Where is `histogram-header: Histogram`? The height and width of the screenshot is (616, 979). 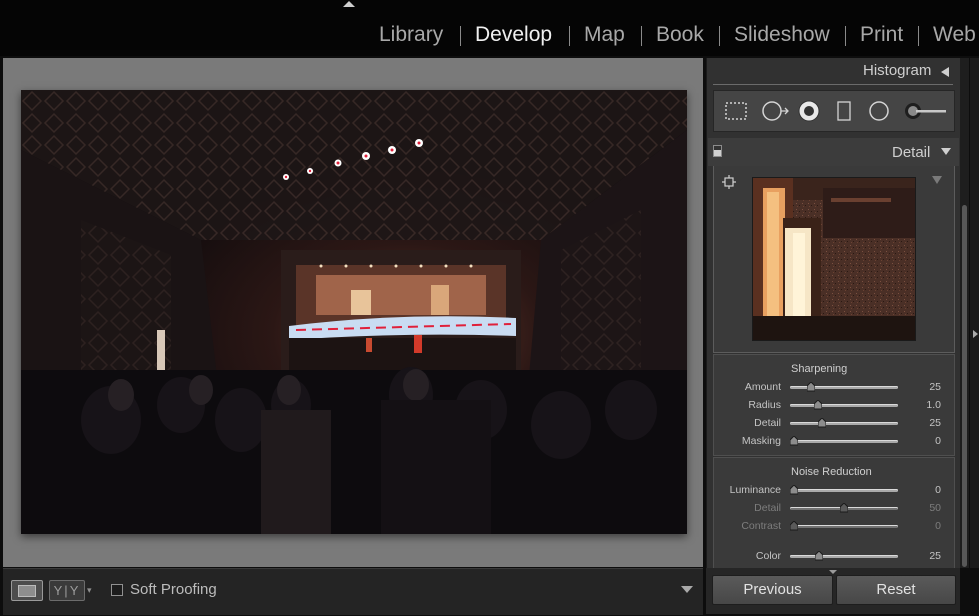 histogram-header: Histogram is located at coordinates (897, 70).